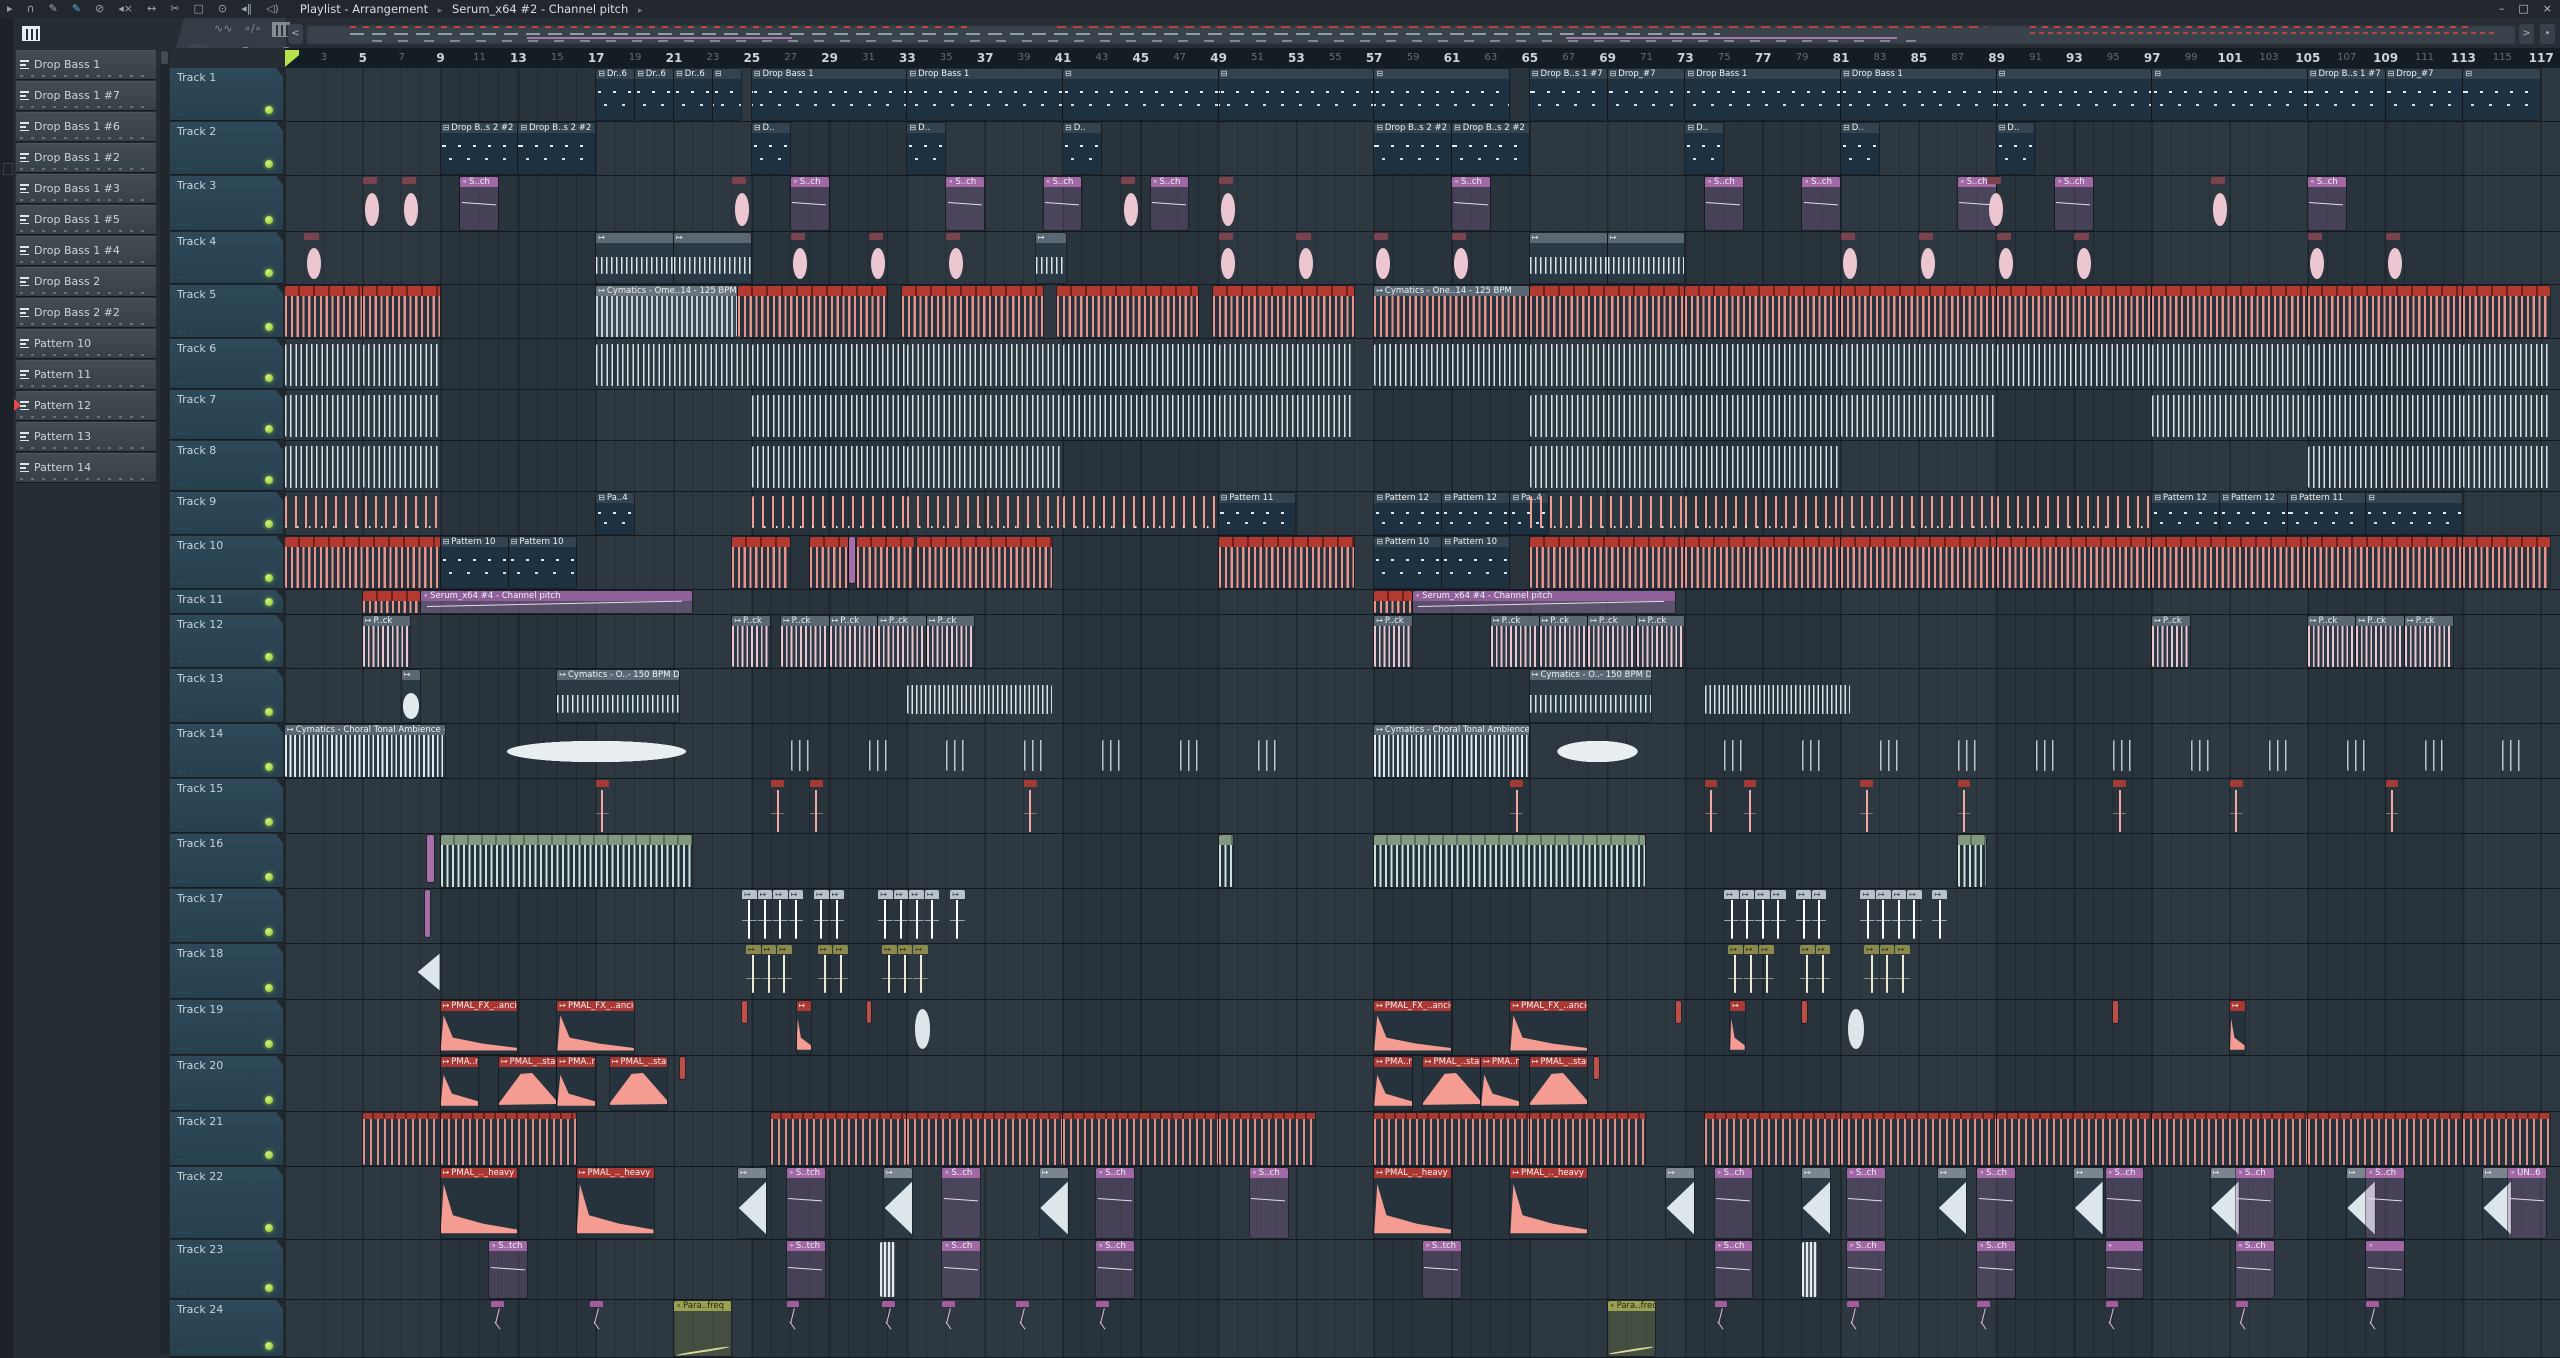 Image resolution: width=2560 pixels, height=1358 pixels. What do you see at coordinates (86, 312) in the screenshot?
I see `pattern-list-item: Drop Bass 2 #2` at bounding box center [86, 312].